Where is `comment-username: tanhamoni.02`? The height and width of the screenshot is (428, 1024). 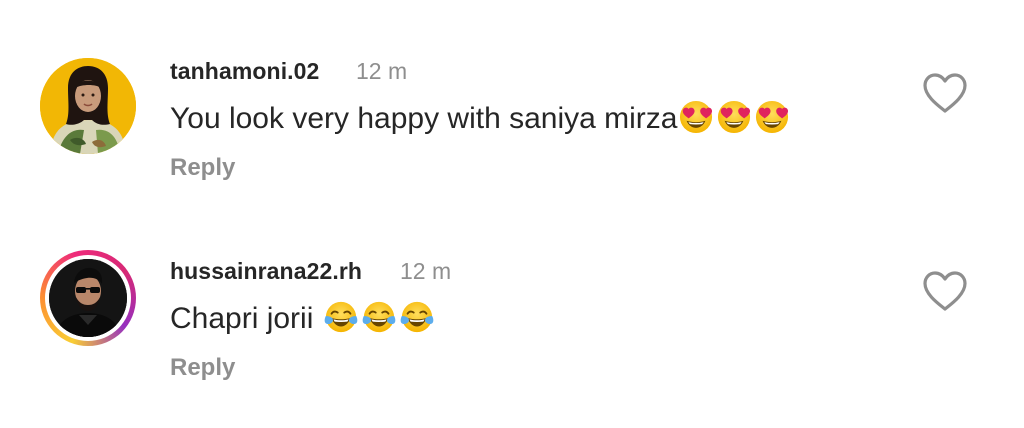
comment-username: tanhamoni.02 is located at coordinates (244, 71).